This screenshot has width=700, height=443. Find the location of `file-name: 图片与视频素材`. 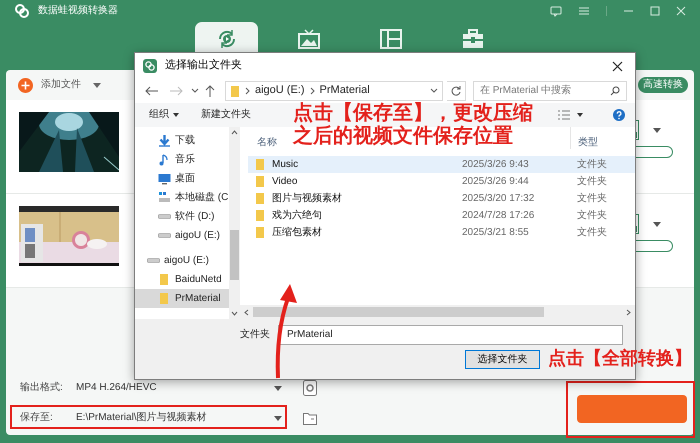

file-name: 图片与视频素材 is located at coordinates (307, 198).